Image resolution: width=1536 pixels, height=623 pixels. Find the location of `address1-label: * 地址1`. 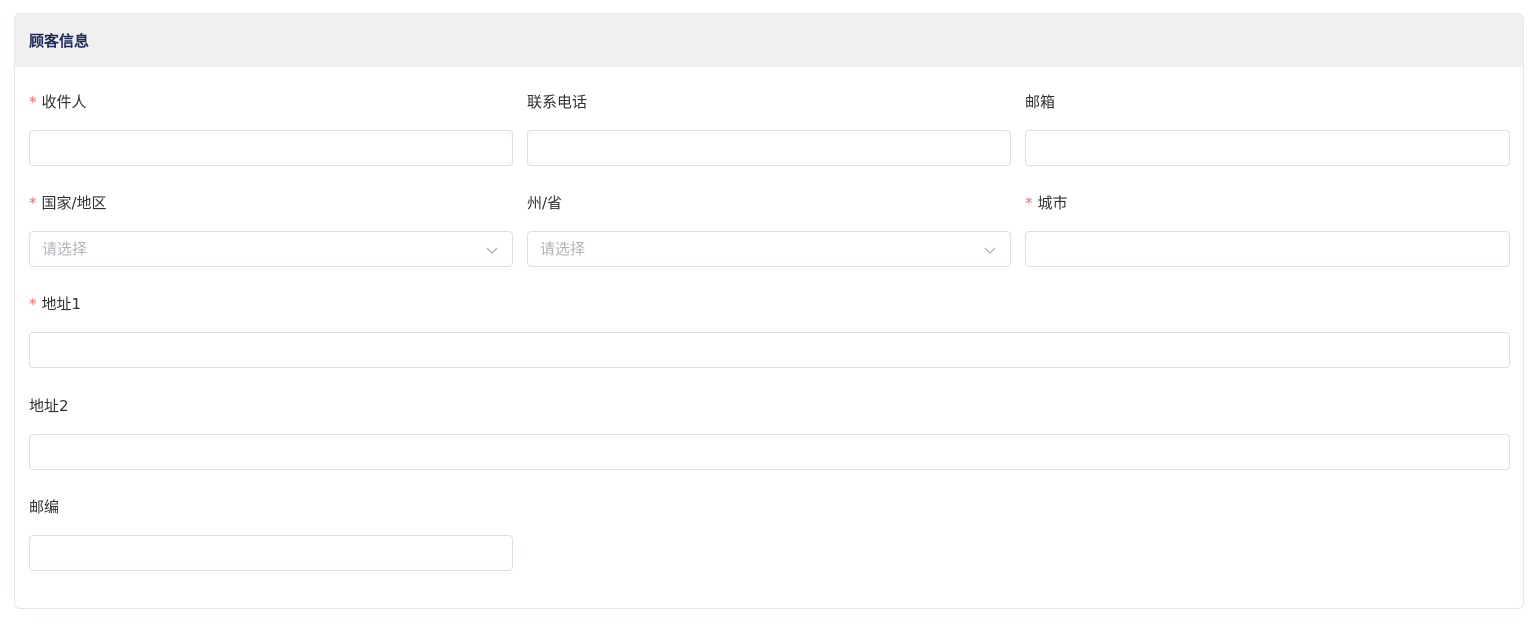

address1-label: * 地址1 is located at coordinates (55, 304).